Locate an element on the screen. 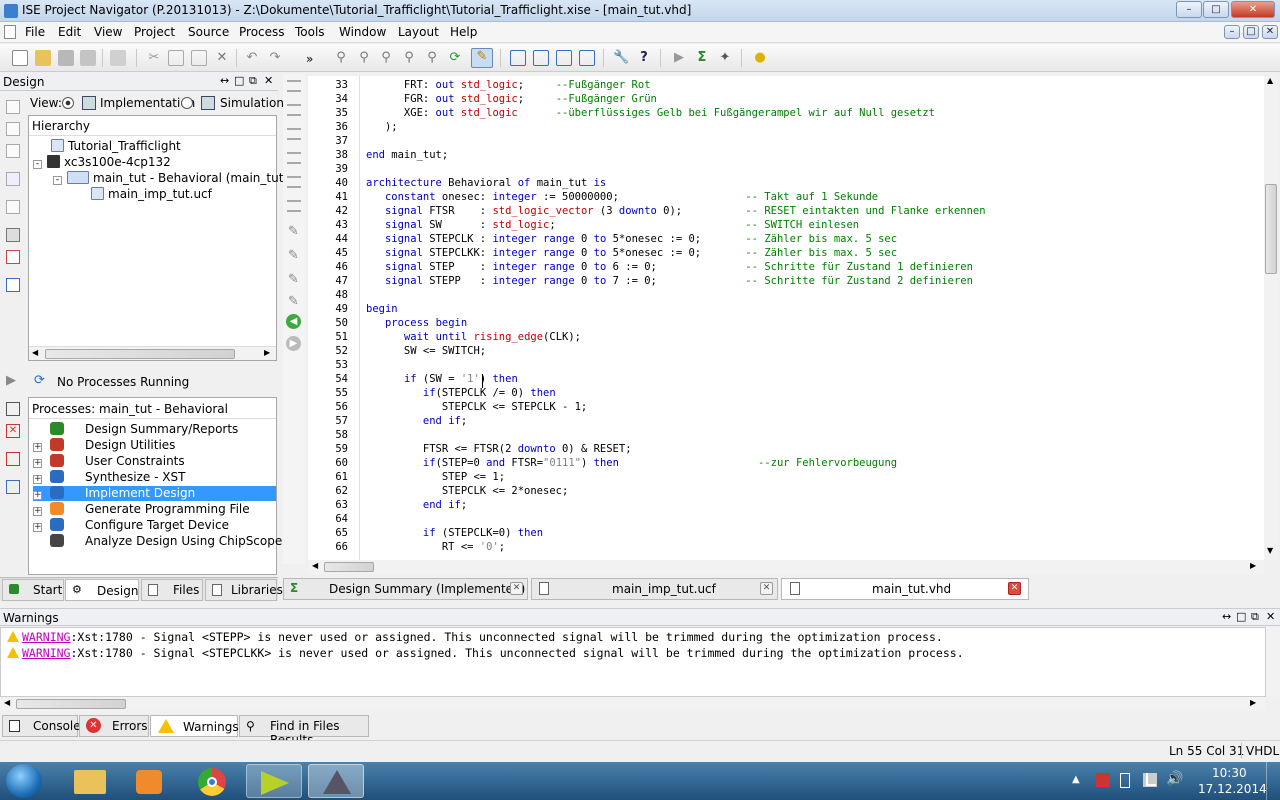 Image resolution: width=1280 pixels, height=800 pixels. refresh-icon: ⟳ is located at coordinates (455, 58).